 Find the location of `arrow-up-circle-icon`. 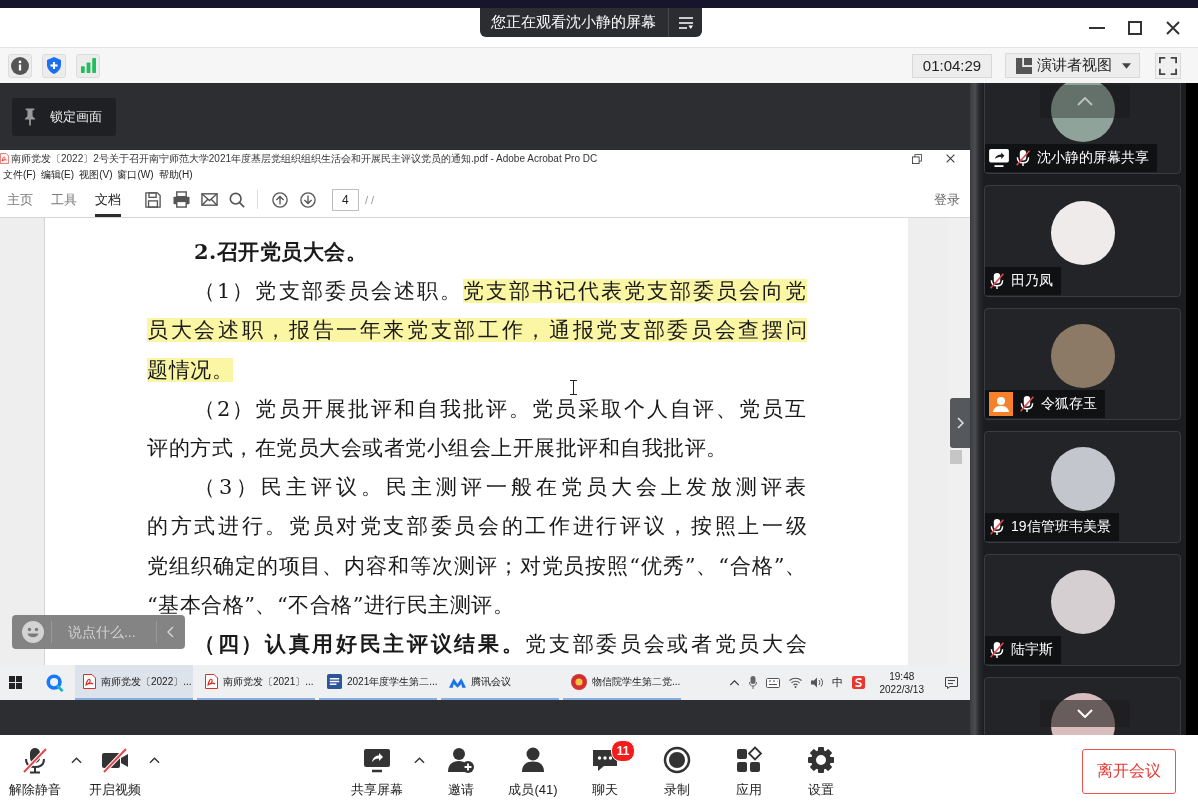

arrow-up-circle-icon is located at coordinates (280, 199).